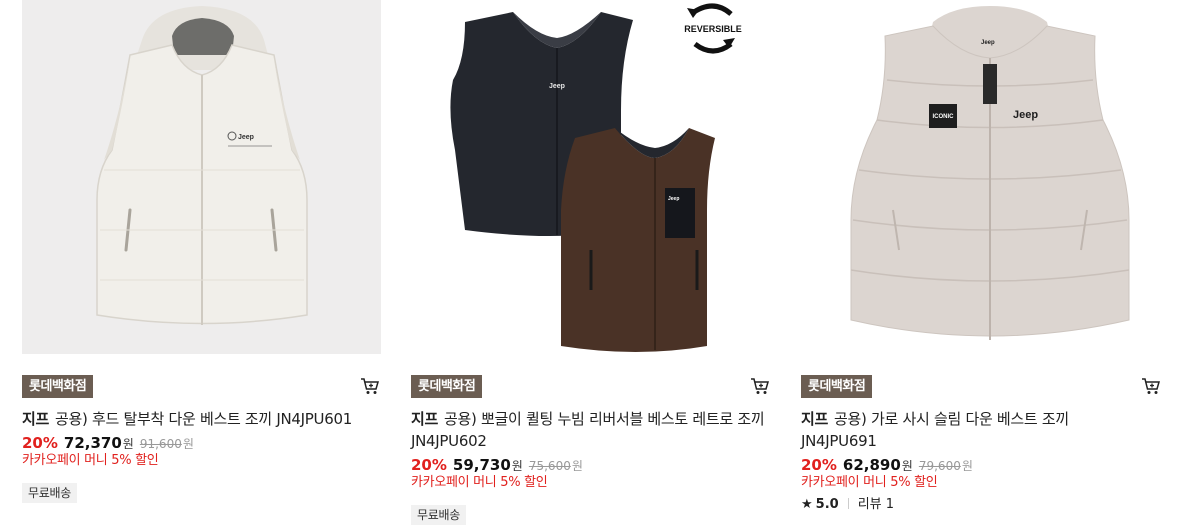  Describe the element at coordinates (871, 465) in the screenshot. I see `sale-price: 62,890` at that location.